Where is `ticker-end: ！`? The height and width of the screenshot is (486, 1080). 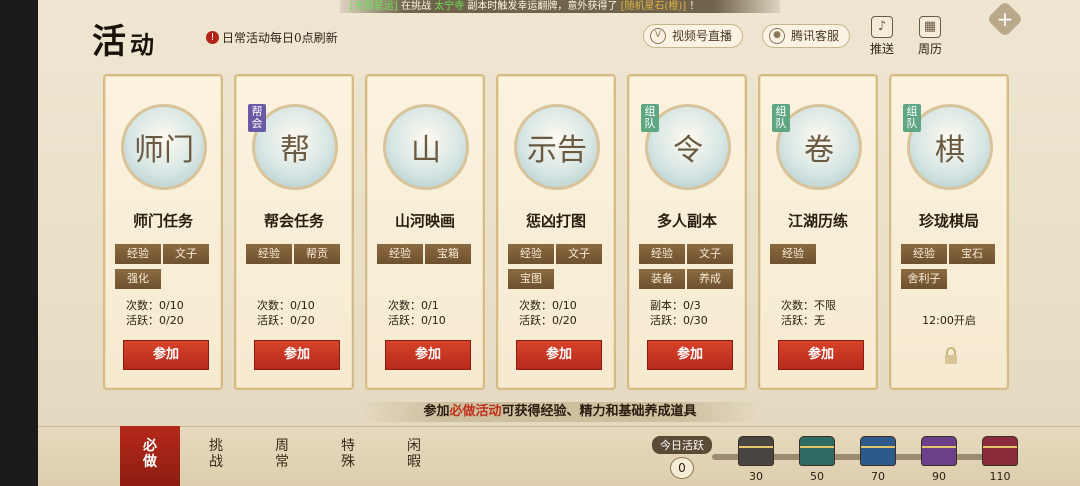 ticker-end: ！ is located at coordinates (694, 6).